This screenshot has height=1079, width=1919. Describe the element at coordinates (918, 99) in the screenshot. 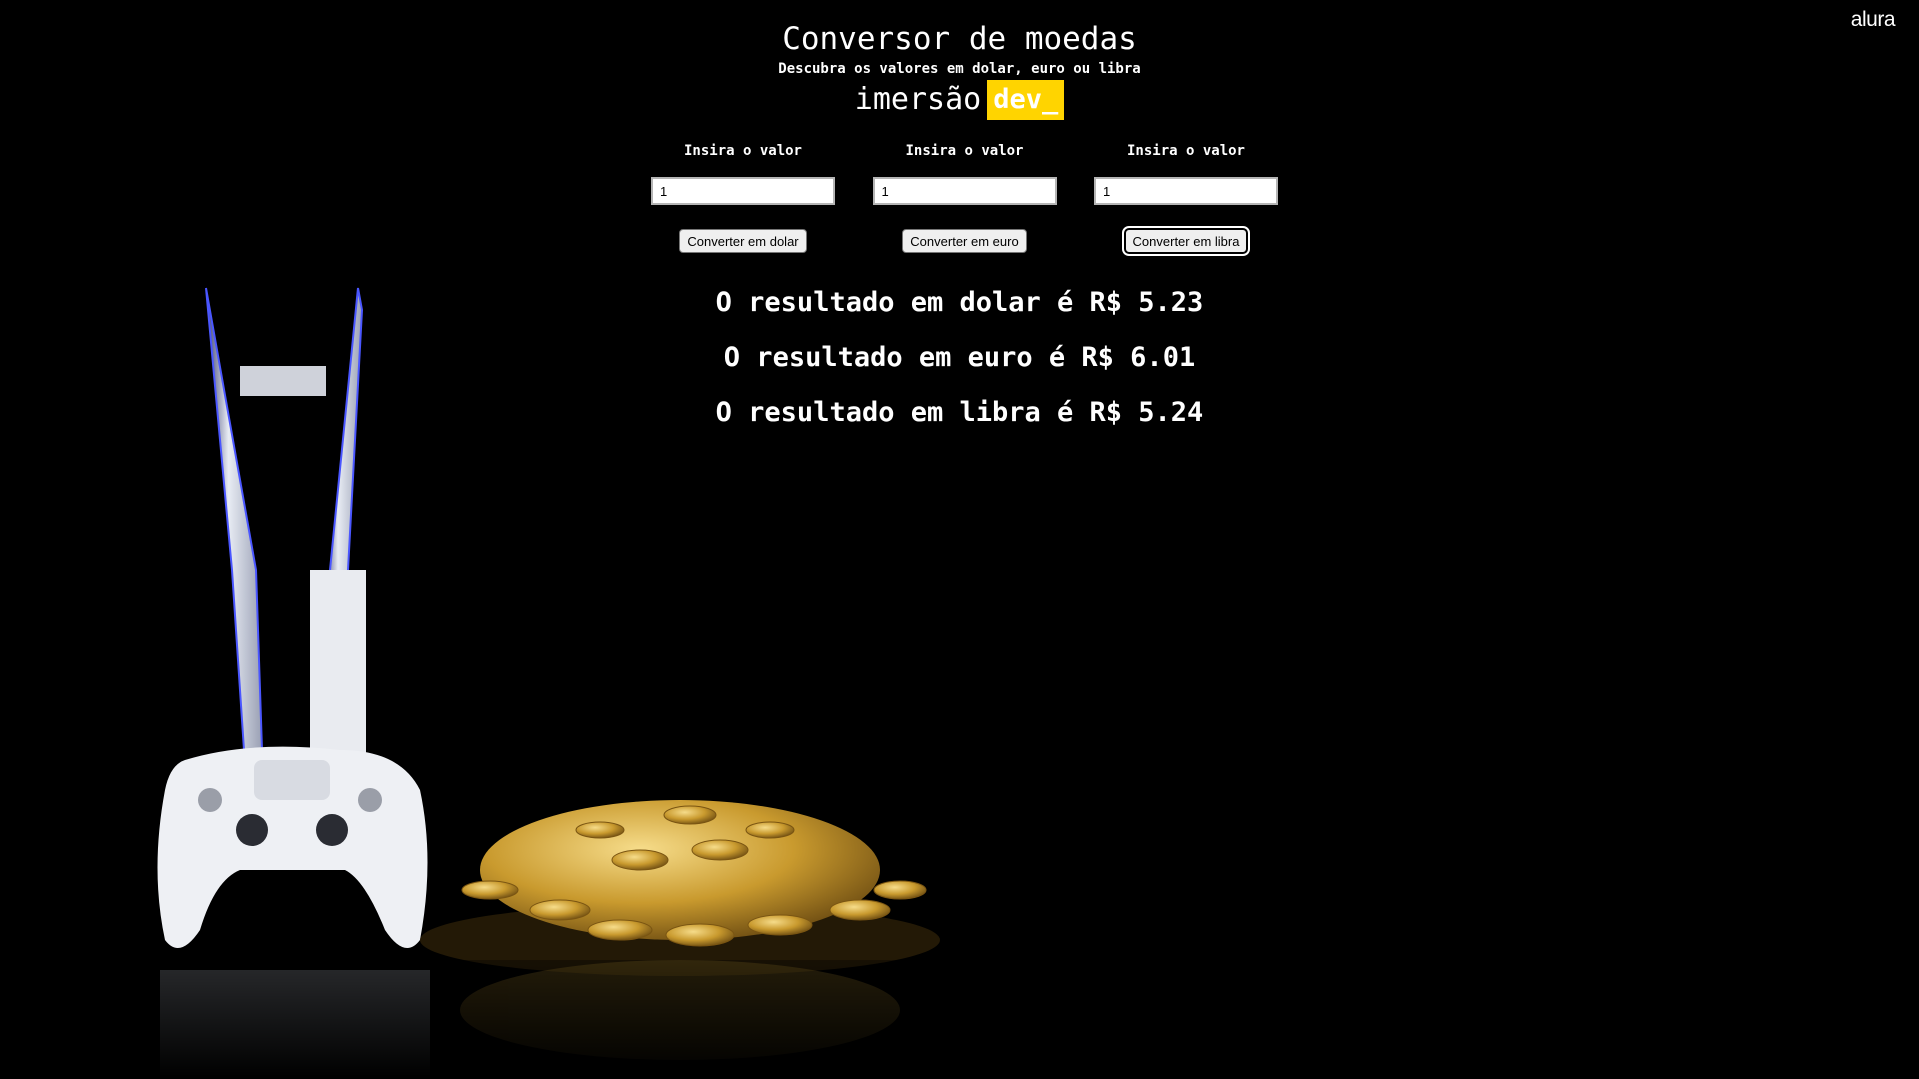

I see `logo-text-imersao: imersão` at that location.